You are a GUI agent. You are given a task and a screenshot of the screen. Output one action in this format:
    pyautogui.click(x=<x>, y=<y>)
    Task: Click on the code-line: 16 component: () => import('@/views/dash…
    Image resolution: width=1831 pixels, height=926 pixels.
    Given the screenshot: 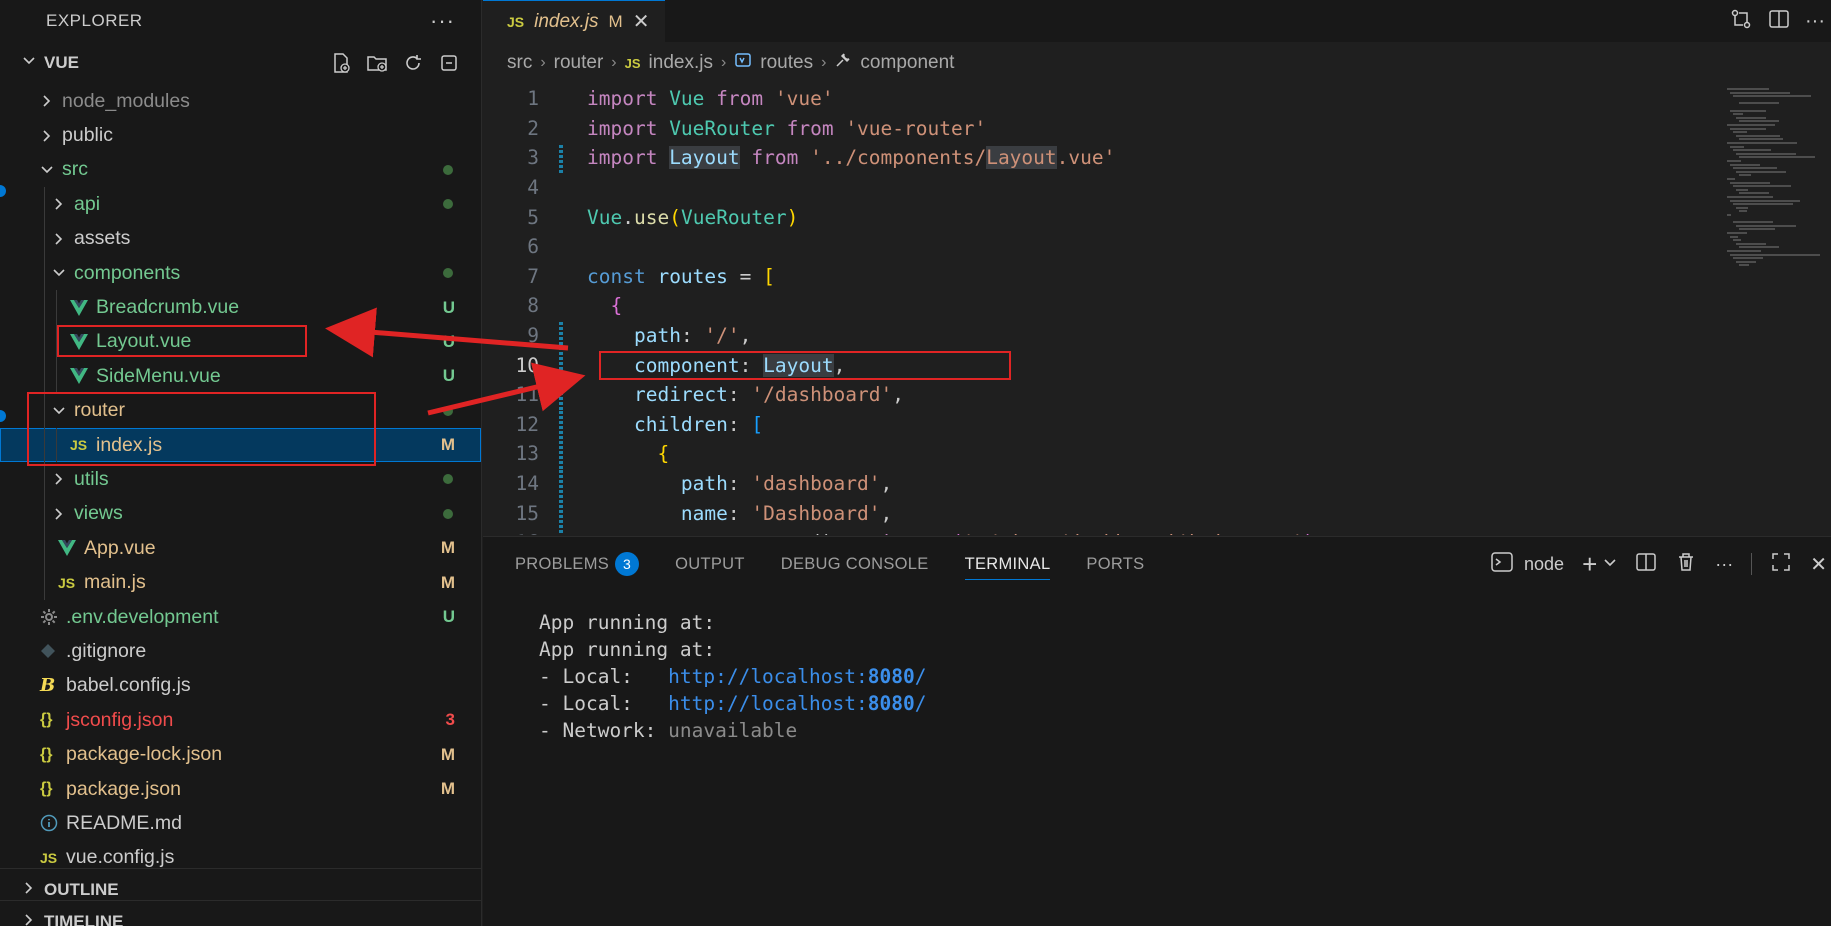 What is the action you would take?
    pyautogui.click(x=1098, y=531)
    